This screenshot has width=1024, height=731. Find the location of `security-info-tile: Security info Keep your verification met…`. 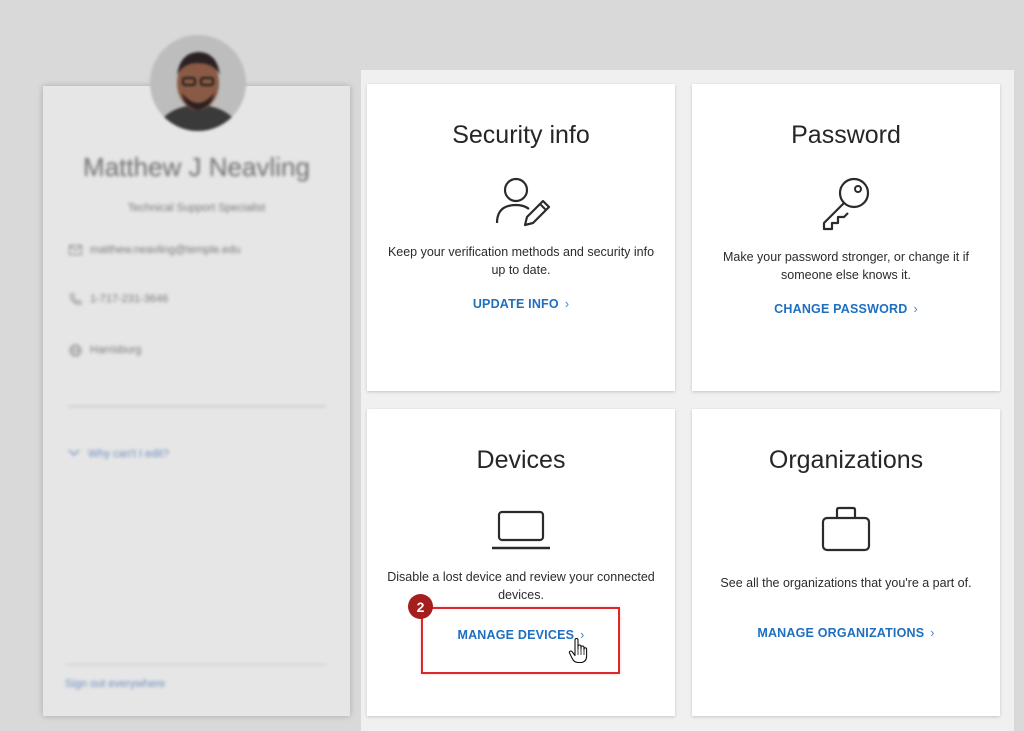

security-info-tile: Security info Keep your verification met… is located at coordinates (521, 237).